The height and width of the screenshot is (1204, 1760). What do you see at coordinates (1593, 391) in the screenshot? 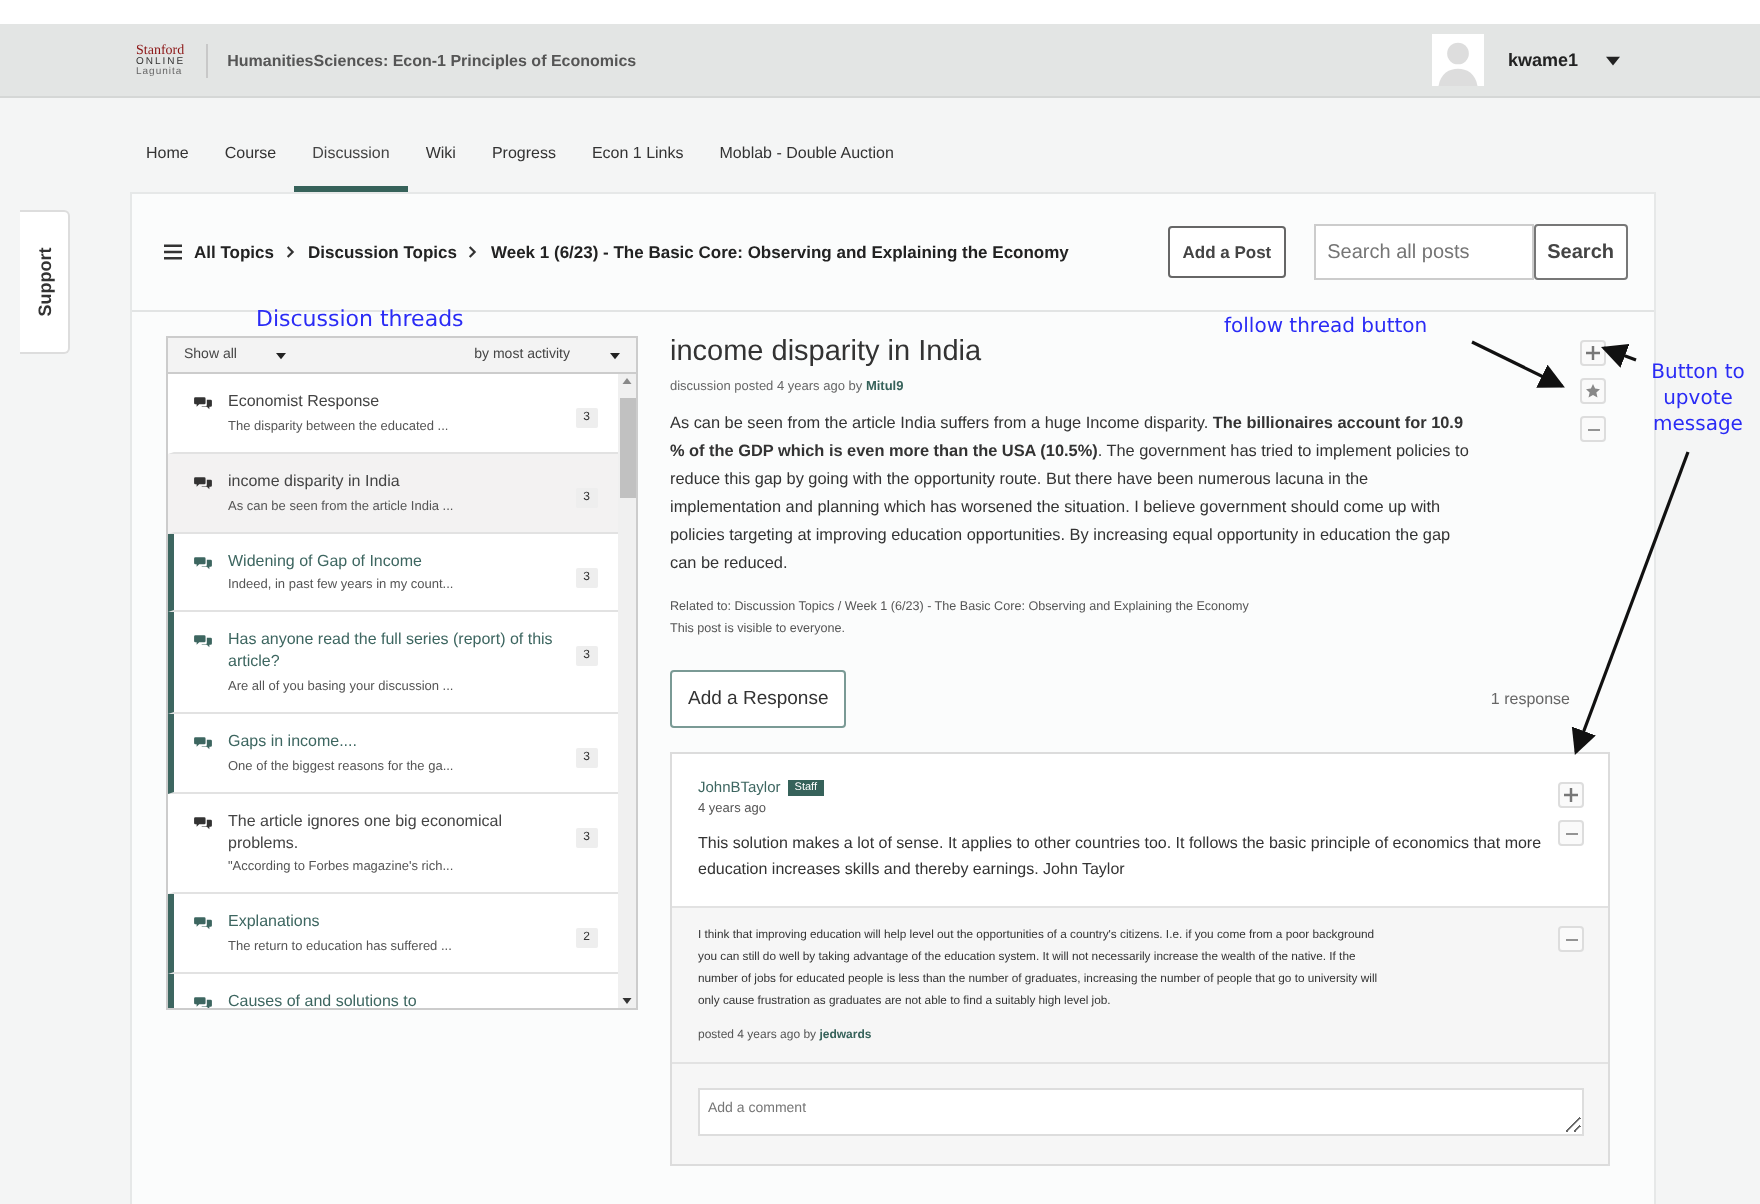
I see `star-icon` at bounding box center [1593, 391].